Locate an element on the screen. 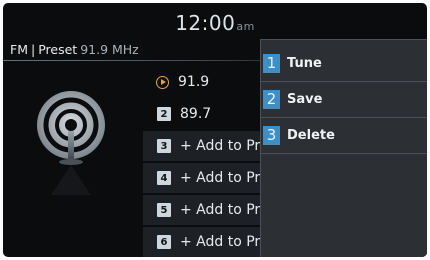  menu-label: Tune is located at coordinates (304, 63).